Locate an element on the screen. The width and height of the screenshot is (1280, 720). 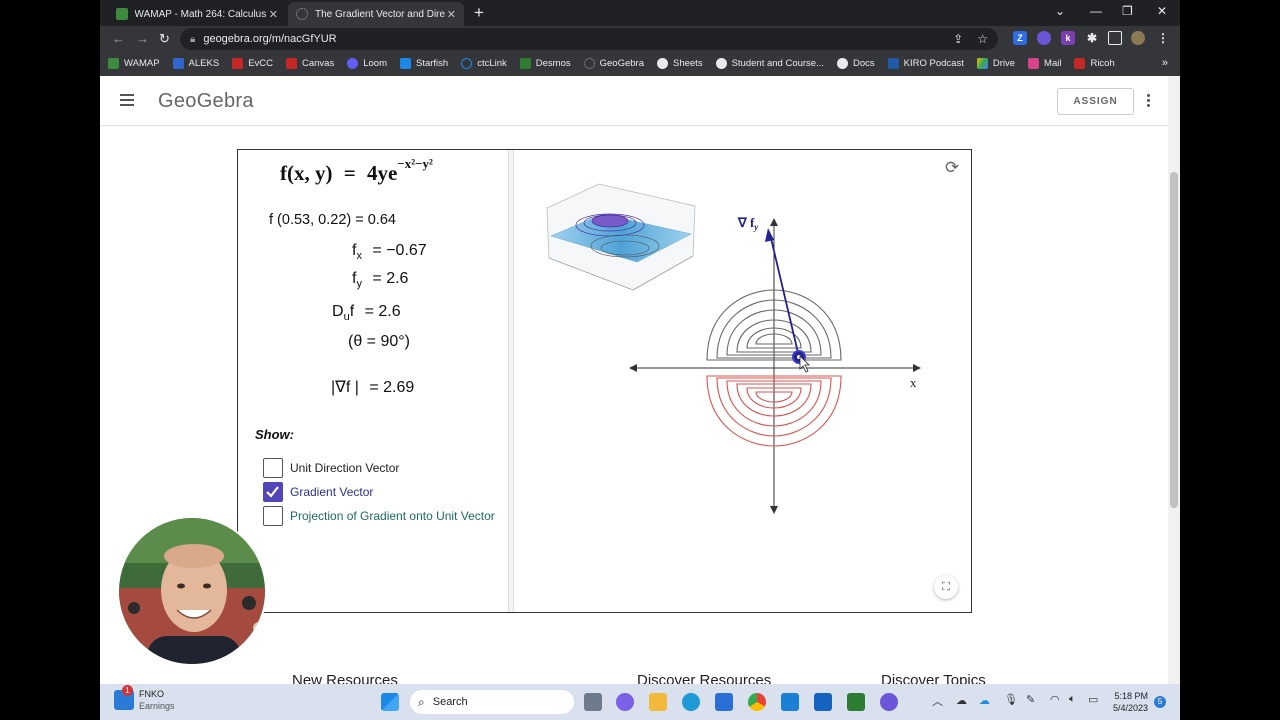
close-window-button: ✕ is located at coordinates (1162, 11).